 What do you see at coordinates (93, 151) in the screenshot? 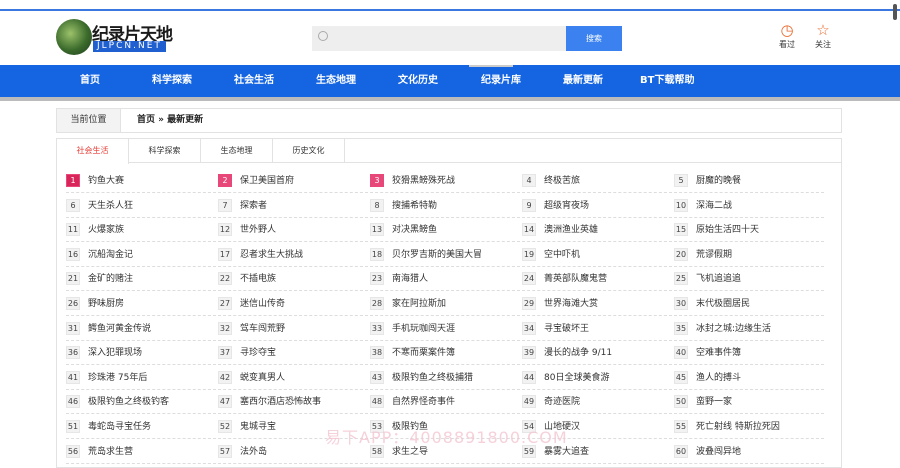
I see `tab-society: 社会生活` at bounding box center [93, 151].